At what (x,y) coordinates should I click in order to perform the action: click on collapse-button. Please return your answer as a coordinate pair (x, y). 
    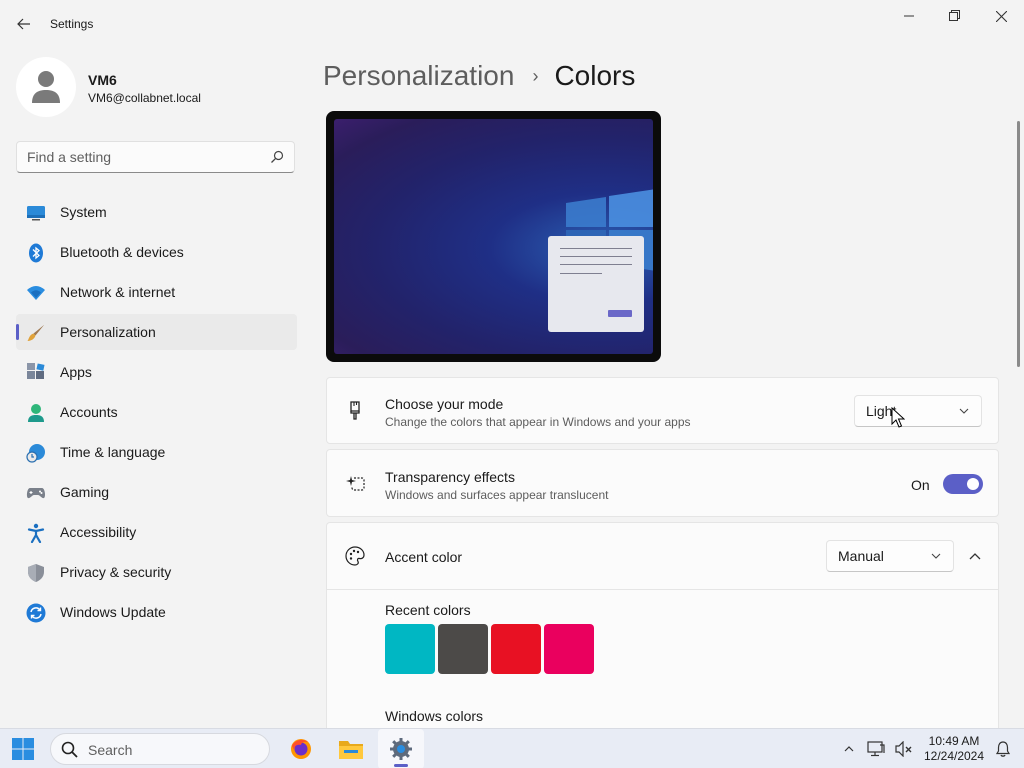
    Looking at the image, I should click on (975, 556).